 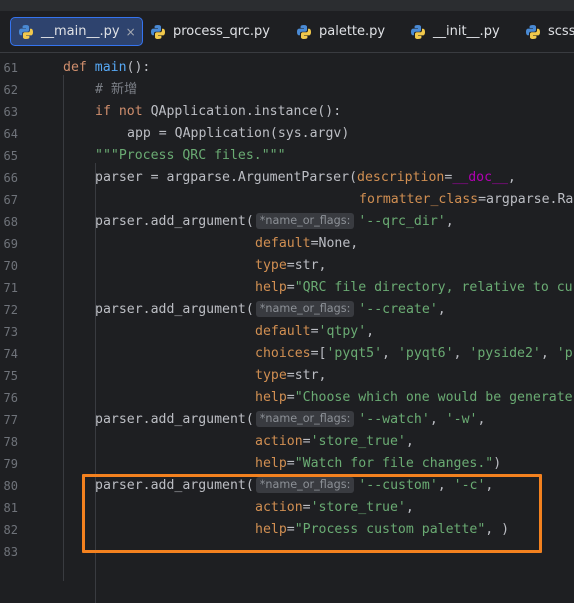 I want to click on line-code: help="Choose which one would be generate, so click(x=414, y=397).